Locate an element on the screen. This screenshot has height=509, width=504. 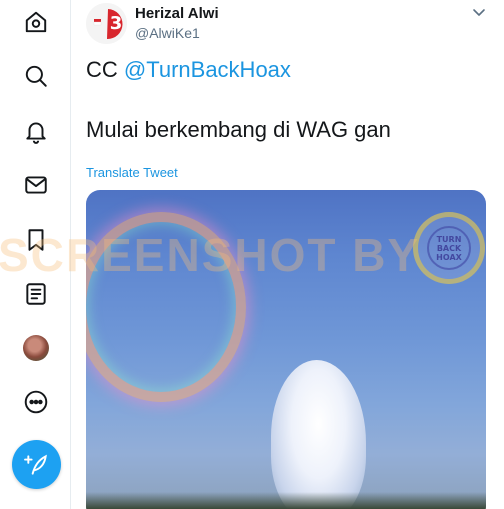
translate-tweet-link: Translate Tweet is located at coordinates (132, 172).